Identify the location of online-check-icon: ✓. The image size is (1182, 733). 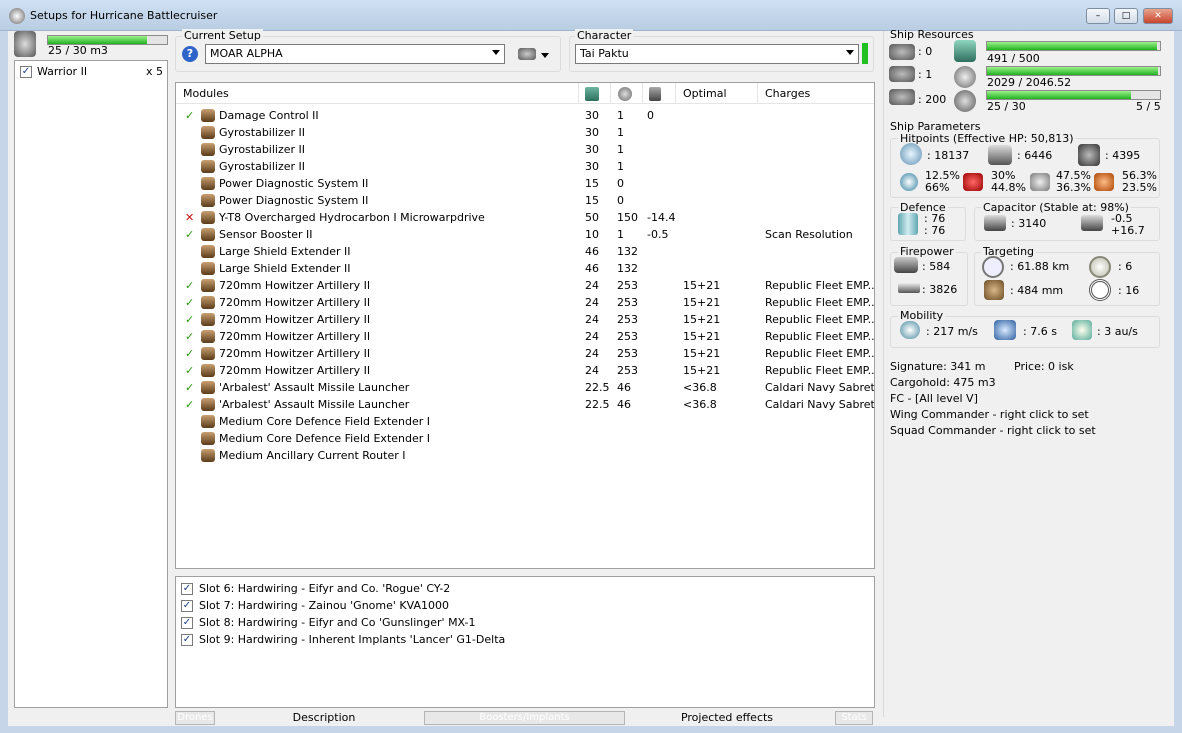
(190, 336).